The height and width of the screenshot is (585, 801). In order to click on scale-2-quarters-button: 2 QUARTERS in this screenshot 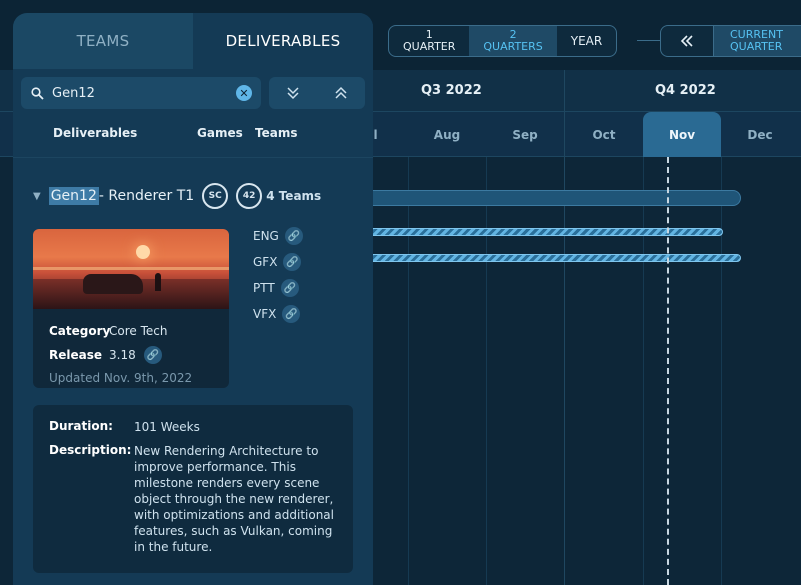, I will do `click(513, 41)`.